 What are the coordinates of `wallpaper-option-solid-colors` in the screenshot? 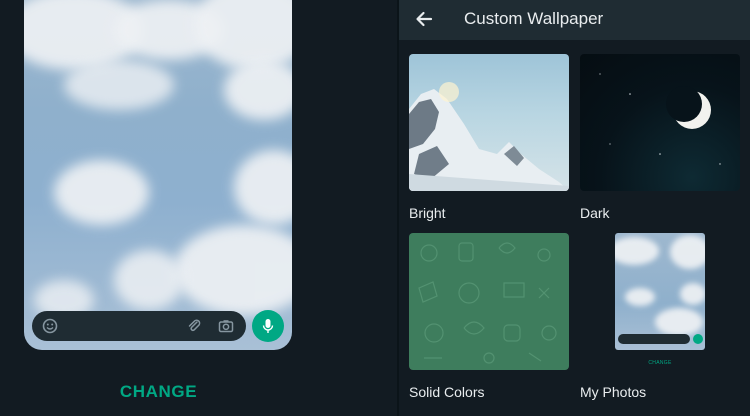 It's located at (489, 301).